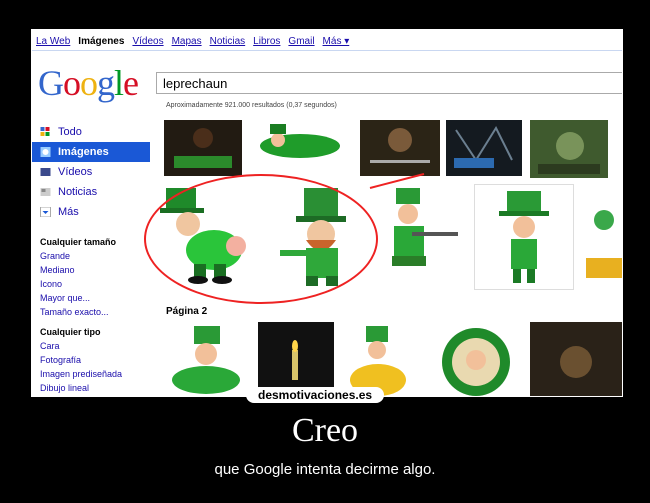 The height and width of the screenshot is (503, 650). Describe the element at coordinates (81, 270) in the screenshot. I see `size-filter-medium: Mediano` at that location.